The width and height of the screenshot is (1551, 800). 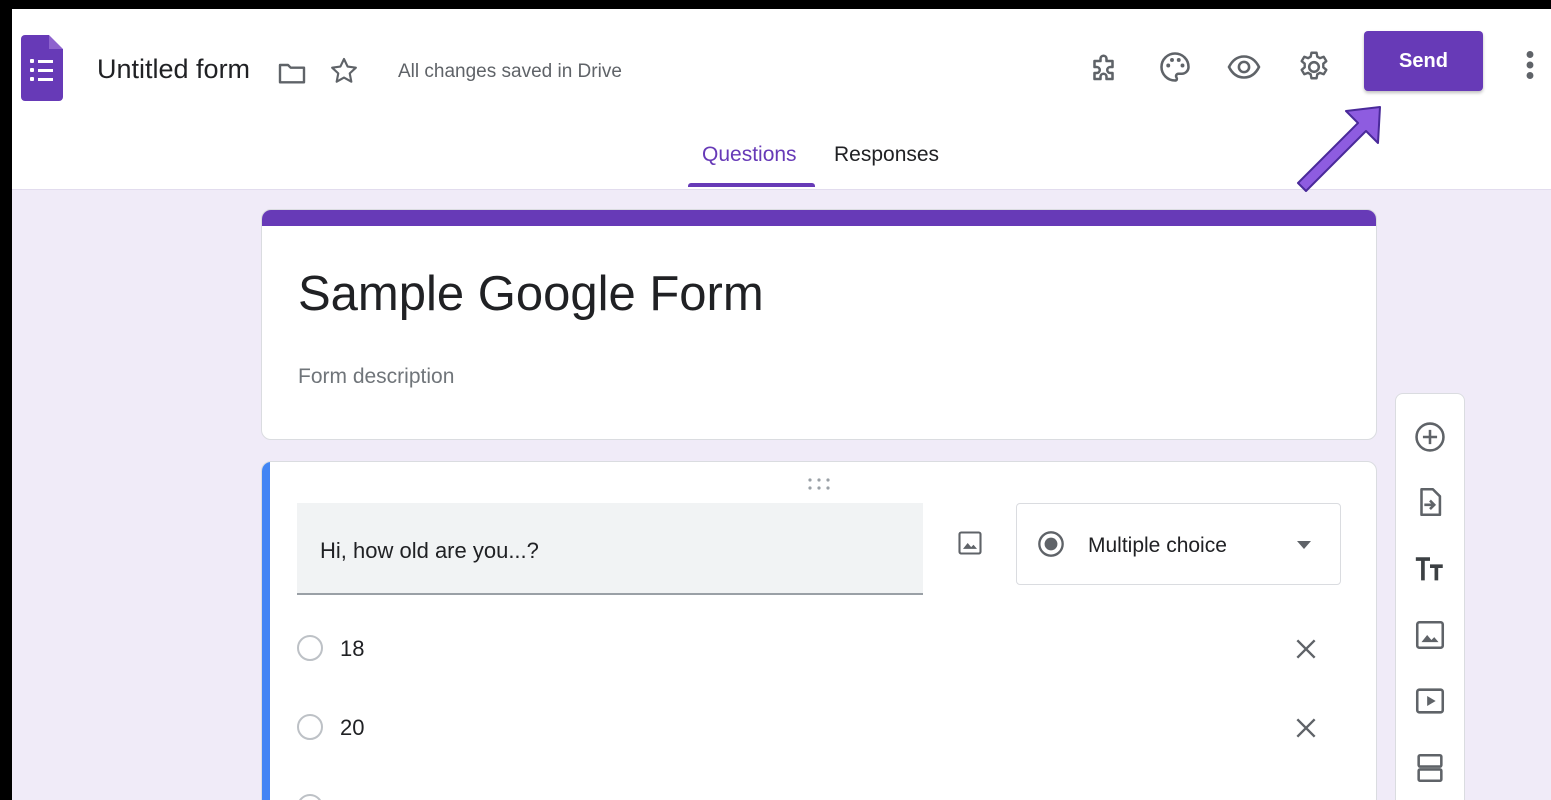 What do you see at coordinates (1304, 545) in the screenshot?
I see `dropdown-caret-icon` at bounding box center [1304, 545].